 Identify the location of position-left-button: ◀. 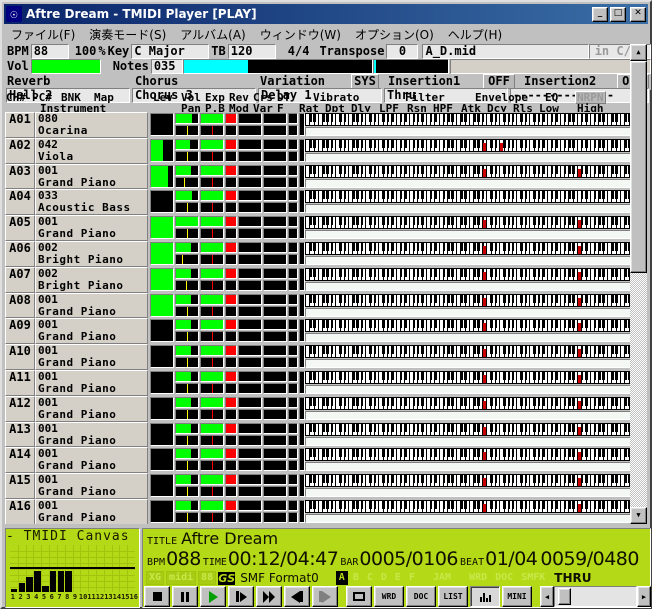
(547, 596).